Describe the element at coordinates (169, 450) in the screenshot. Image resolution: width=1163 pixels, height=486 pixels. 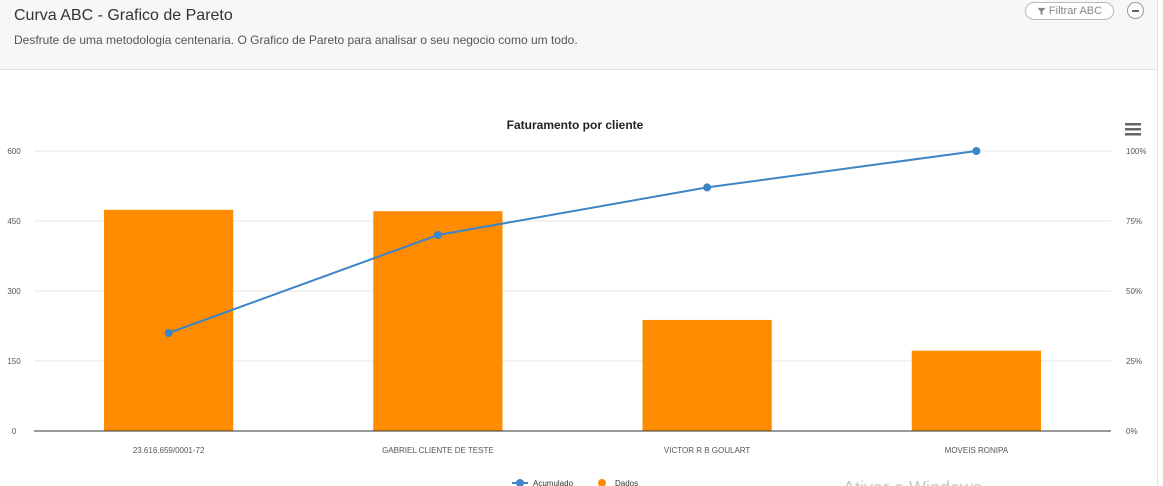
I see `x-tick-label: 23.616.659/0001-72` at that location.